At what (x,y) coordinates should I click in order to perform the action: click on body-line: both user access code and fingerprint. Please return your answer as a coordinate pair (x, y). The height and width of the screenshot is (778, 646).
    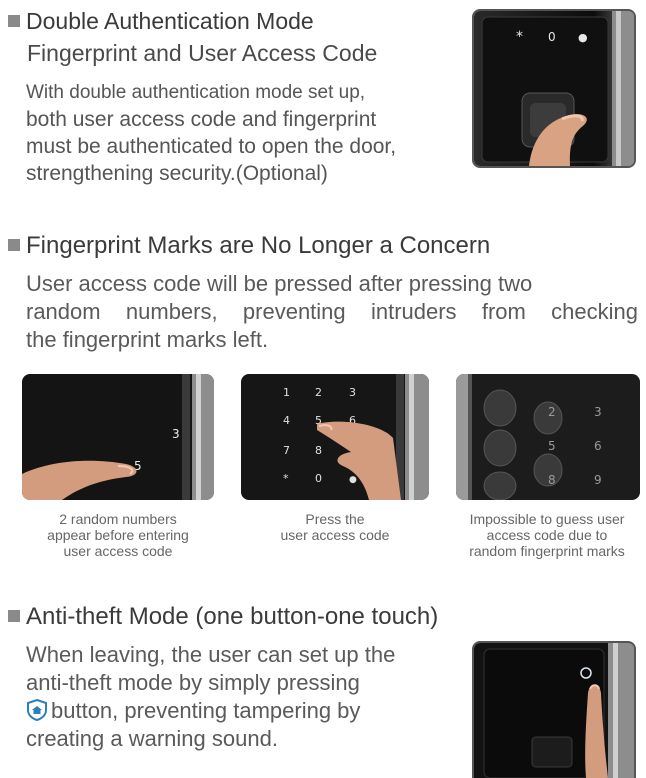
    Looking at the image, I should click on (201, 119).